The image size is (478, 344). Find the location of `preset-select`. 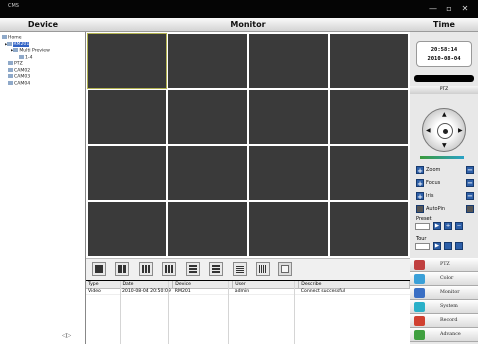

preset-select is located at coordinates (422, 226).